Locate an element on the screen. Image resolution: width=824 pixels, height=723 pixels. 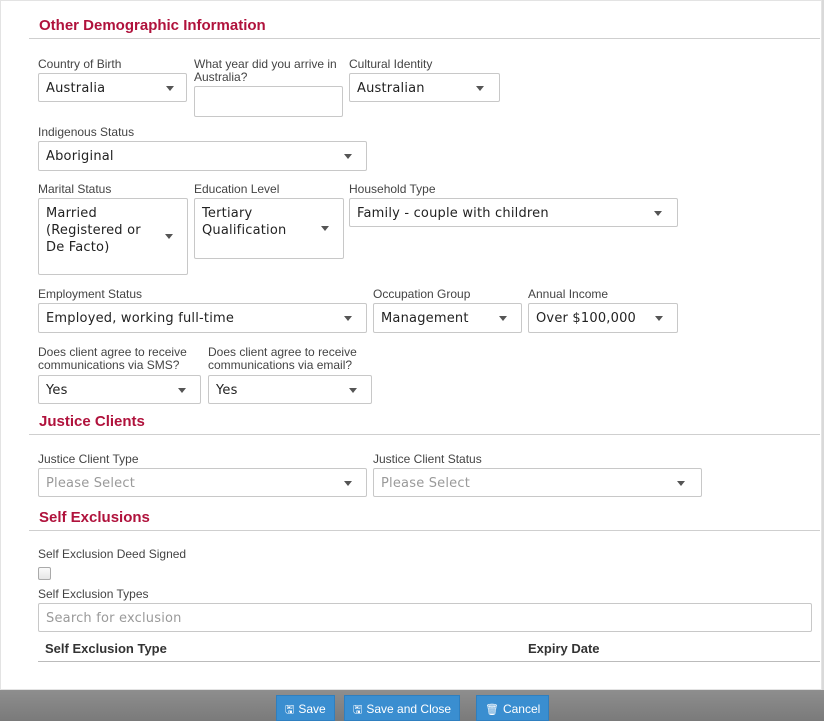
self-exclusion-types-label: Self Exclusion Types is located at coordinates (93, 594).